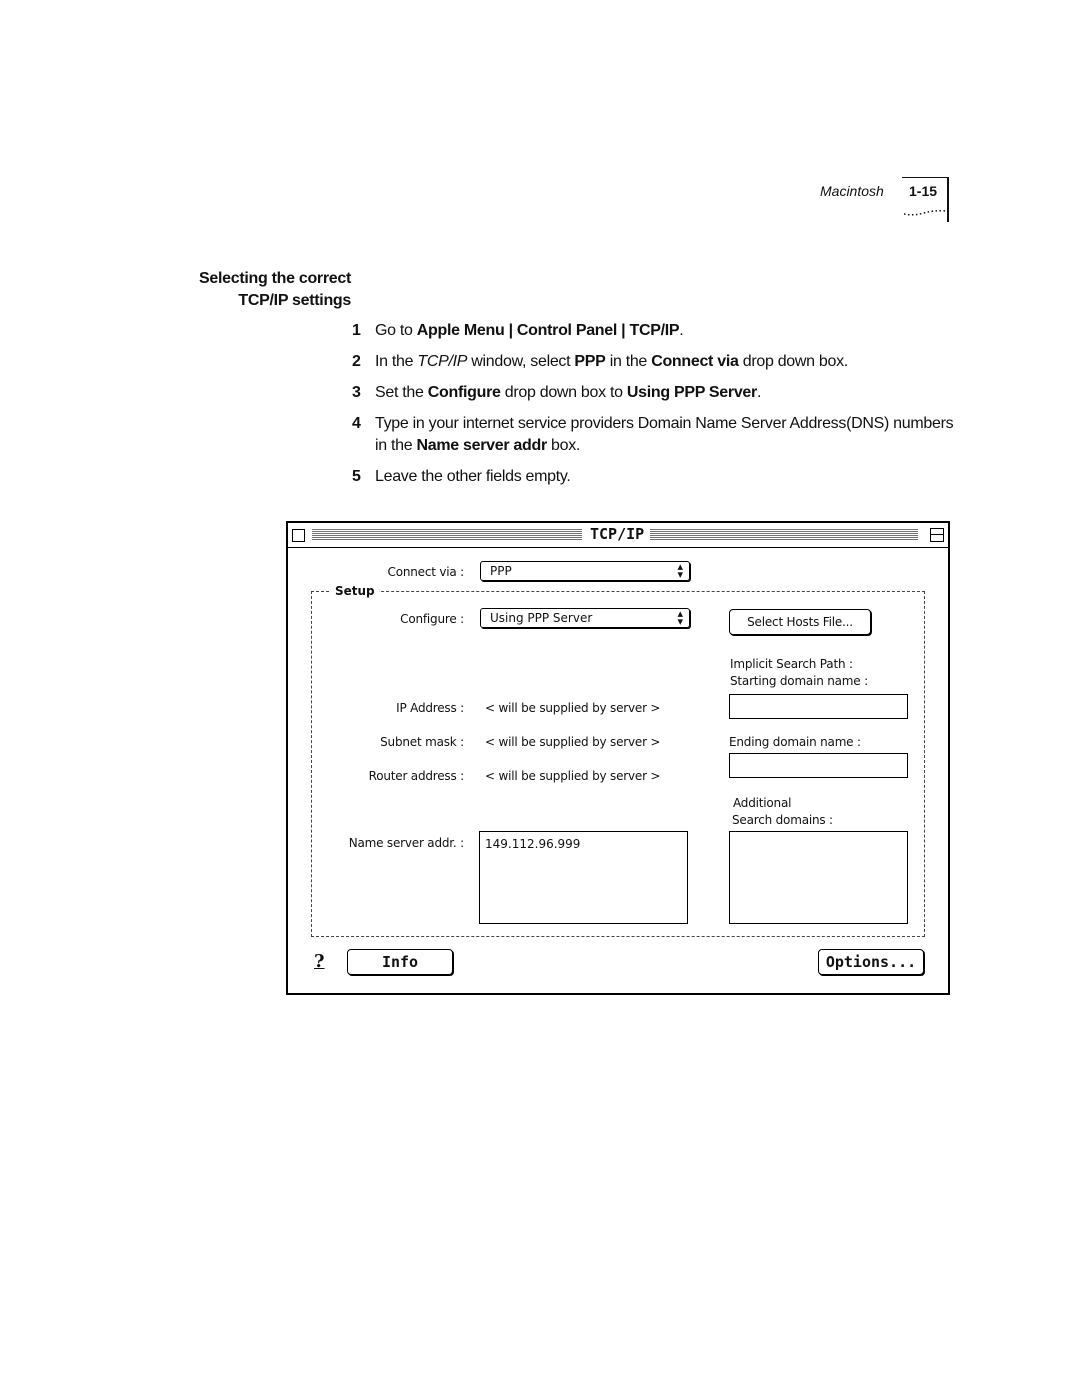 This screenshot has width=1080, height=1397. What do you see at coordinates (793, 361) in the screenshot?
I see `step-text-part: drop down box.` at bounding box center [793, 361].